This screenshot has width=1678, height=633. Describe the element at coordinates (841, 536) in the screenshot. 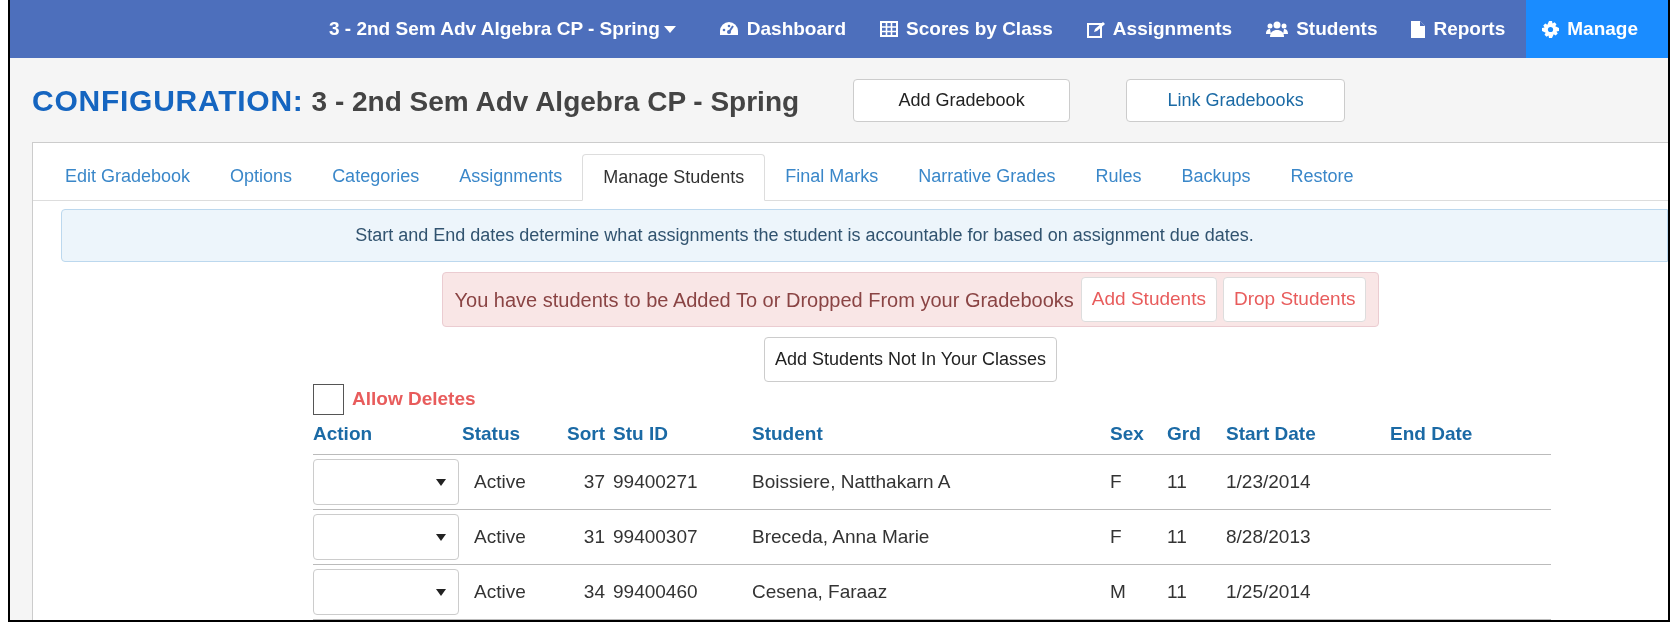

I see `table-cell-text: Breceda, Anna Marie` at that location.